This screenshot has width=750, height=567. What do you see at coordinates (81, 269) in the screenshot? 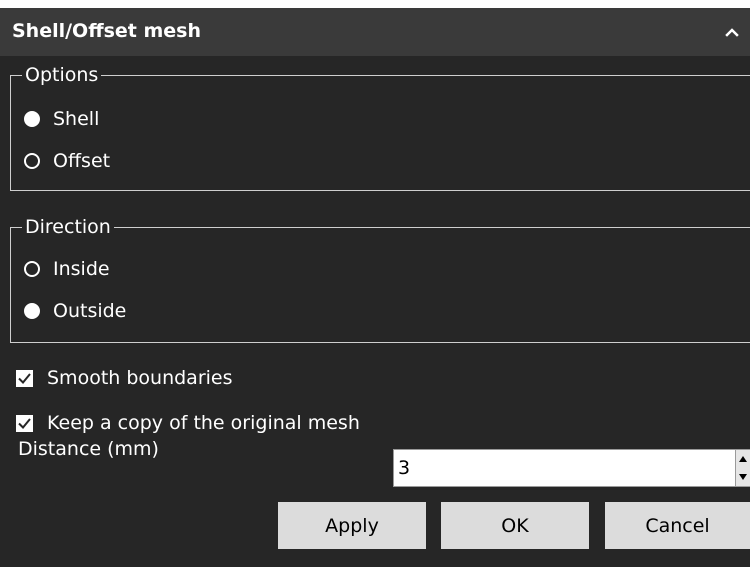
I see `radio-inside-label: Inside` at bounding box center [81, 269].